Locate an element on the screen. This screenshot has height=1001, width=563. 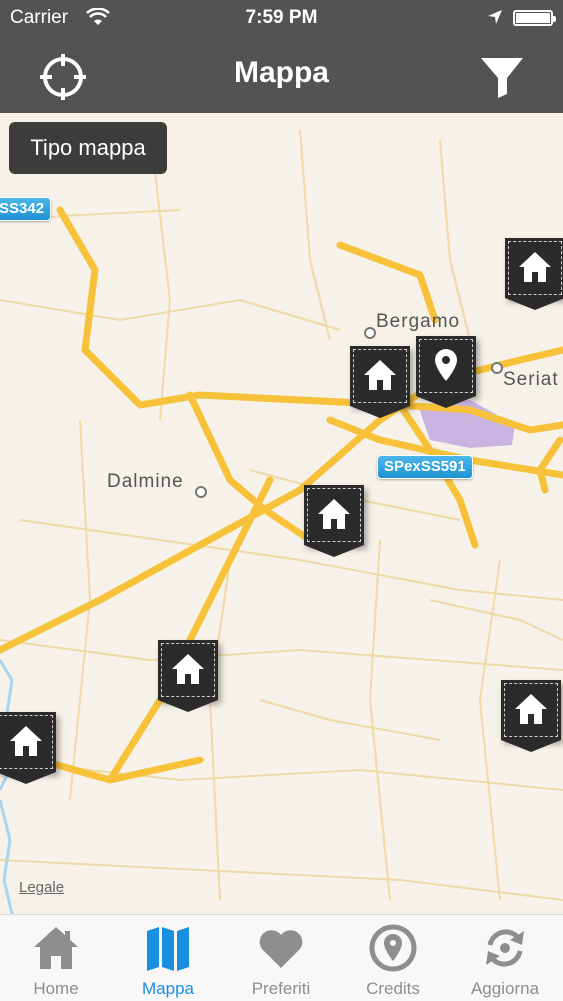
refresh-icon is located at coordinates (505, 948).